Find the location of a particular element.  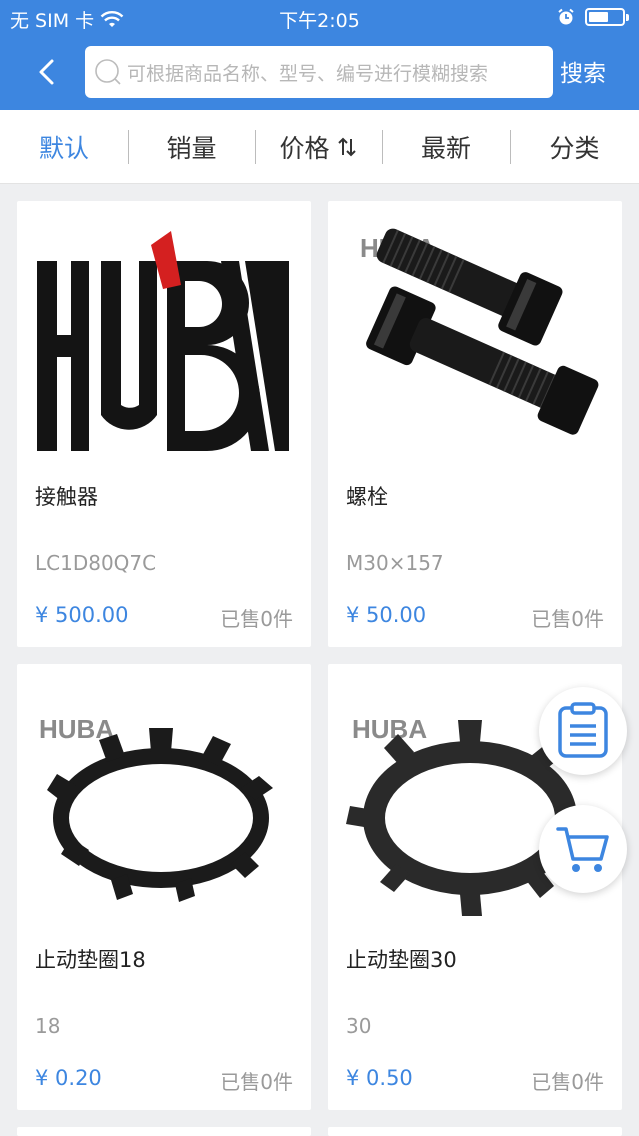

tab-default: 默认 is located at coordinates (64, 147).